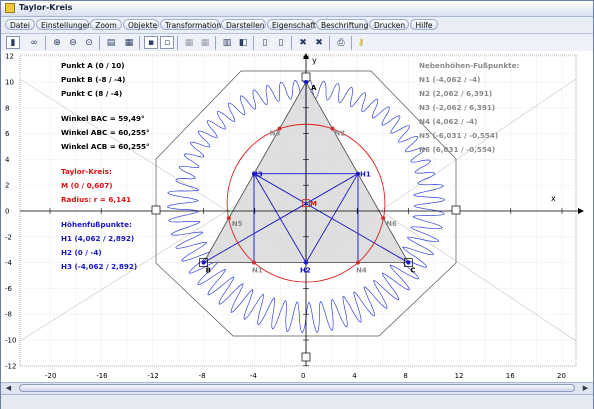 The width and height of the screenshot is (594, 409). What do you see at coordinates (365, 175) in the screenshot?
I see `label-h1: H1` at bounding box center [365, 175].